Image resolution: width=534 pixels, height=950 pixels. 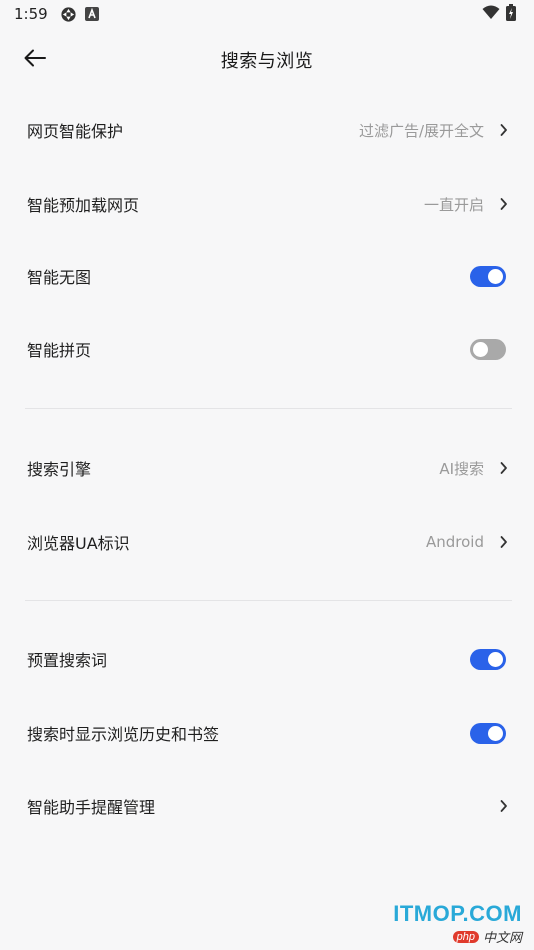 I want to click on setting-show-history: 搜索时显示浏览历史和书签, so click(x=267, y=733).